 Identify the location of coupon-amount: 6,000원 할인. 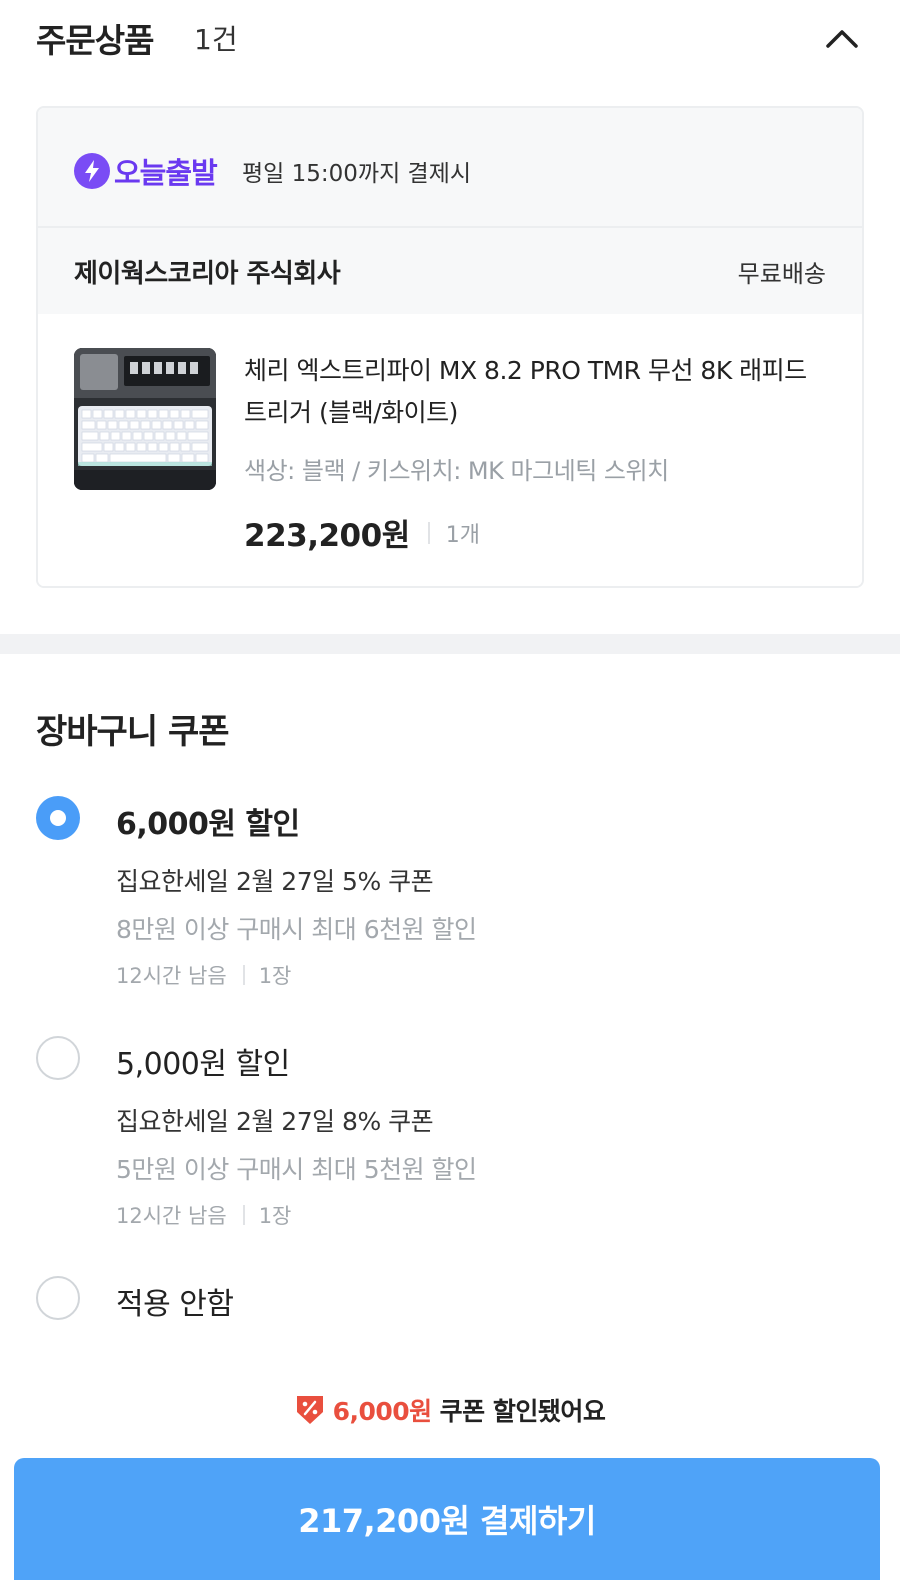
(208, 824).